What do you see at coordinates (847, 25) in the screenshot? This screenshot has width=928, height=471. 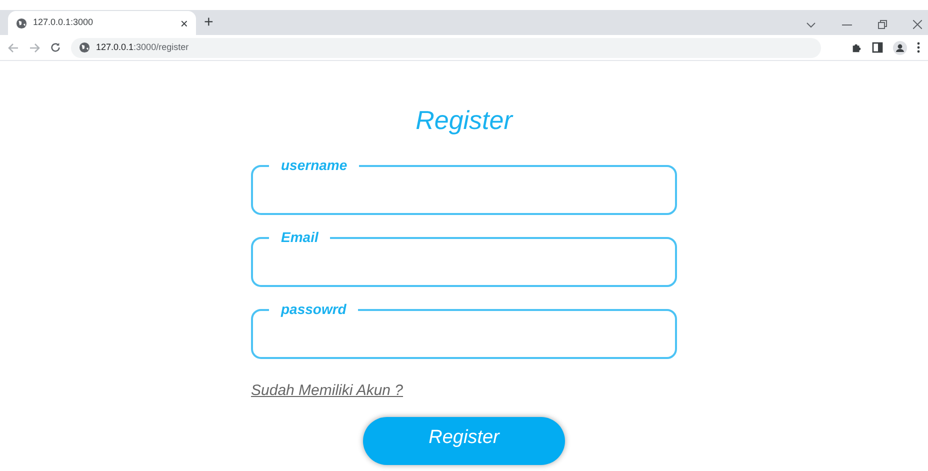 I see `minimize-icon` at bounding box center [847, 25].